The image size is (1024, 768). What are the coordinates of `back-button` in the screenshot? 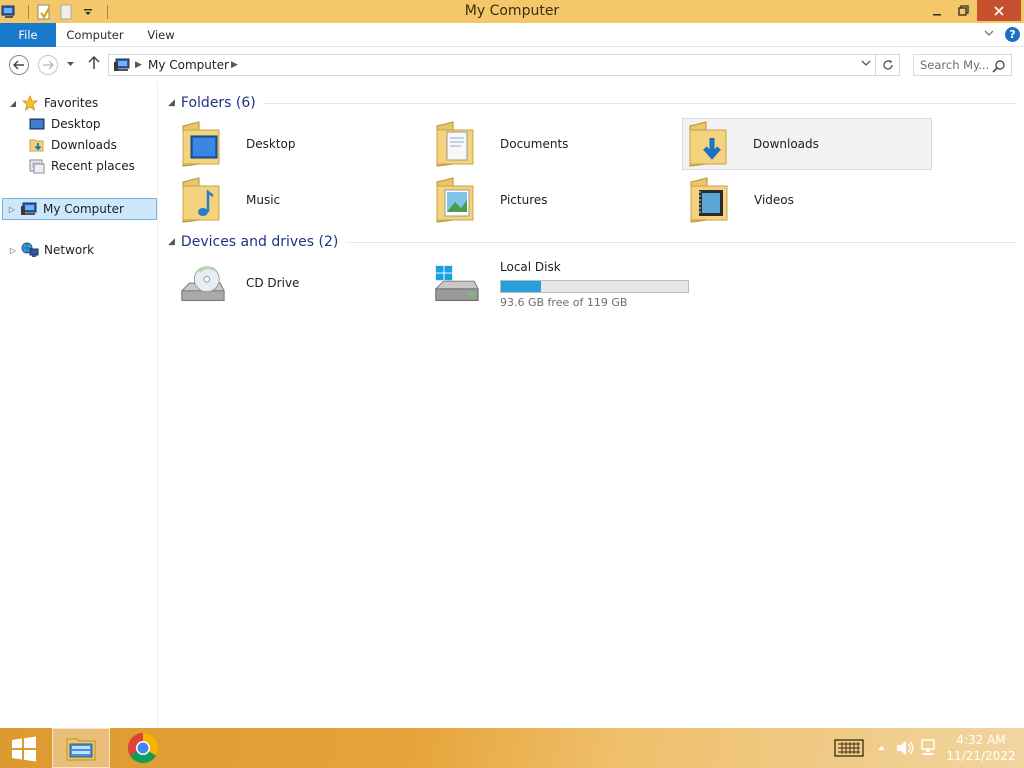 It's located at (19, 65).